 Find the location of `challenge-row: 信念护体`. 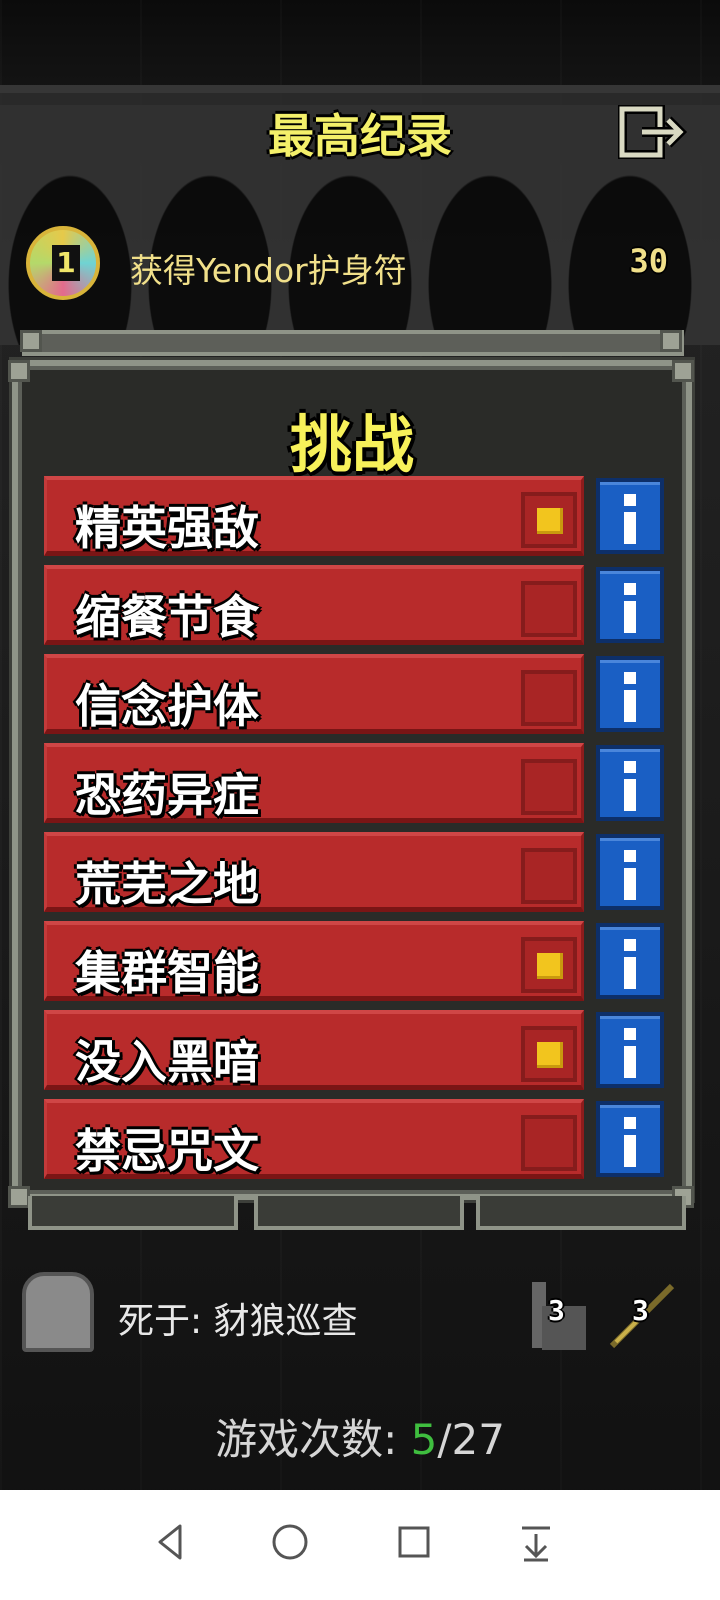

challenge-row: 信念护体 is located at coordinates (357, 694).